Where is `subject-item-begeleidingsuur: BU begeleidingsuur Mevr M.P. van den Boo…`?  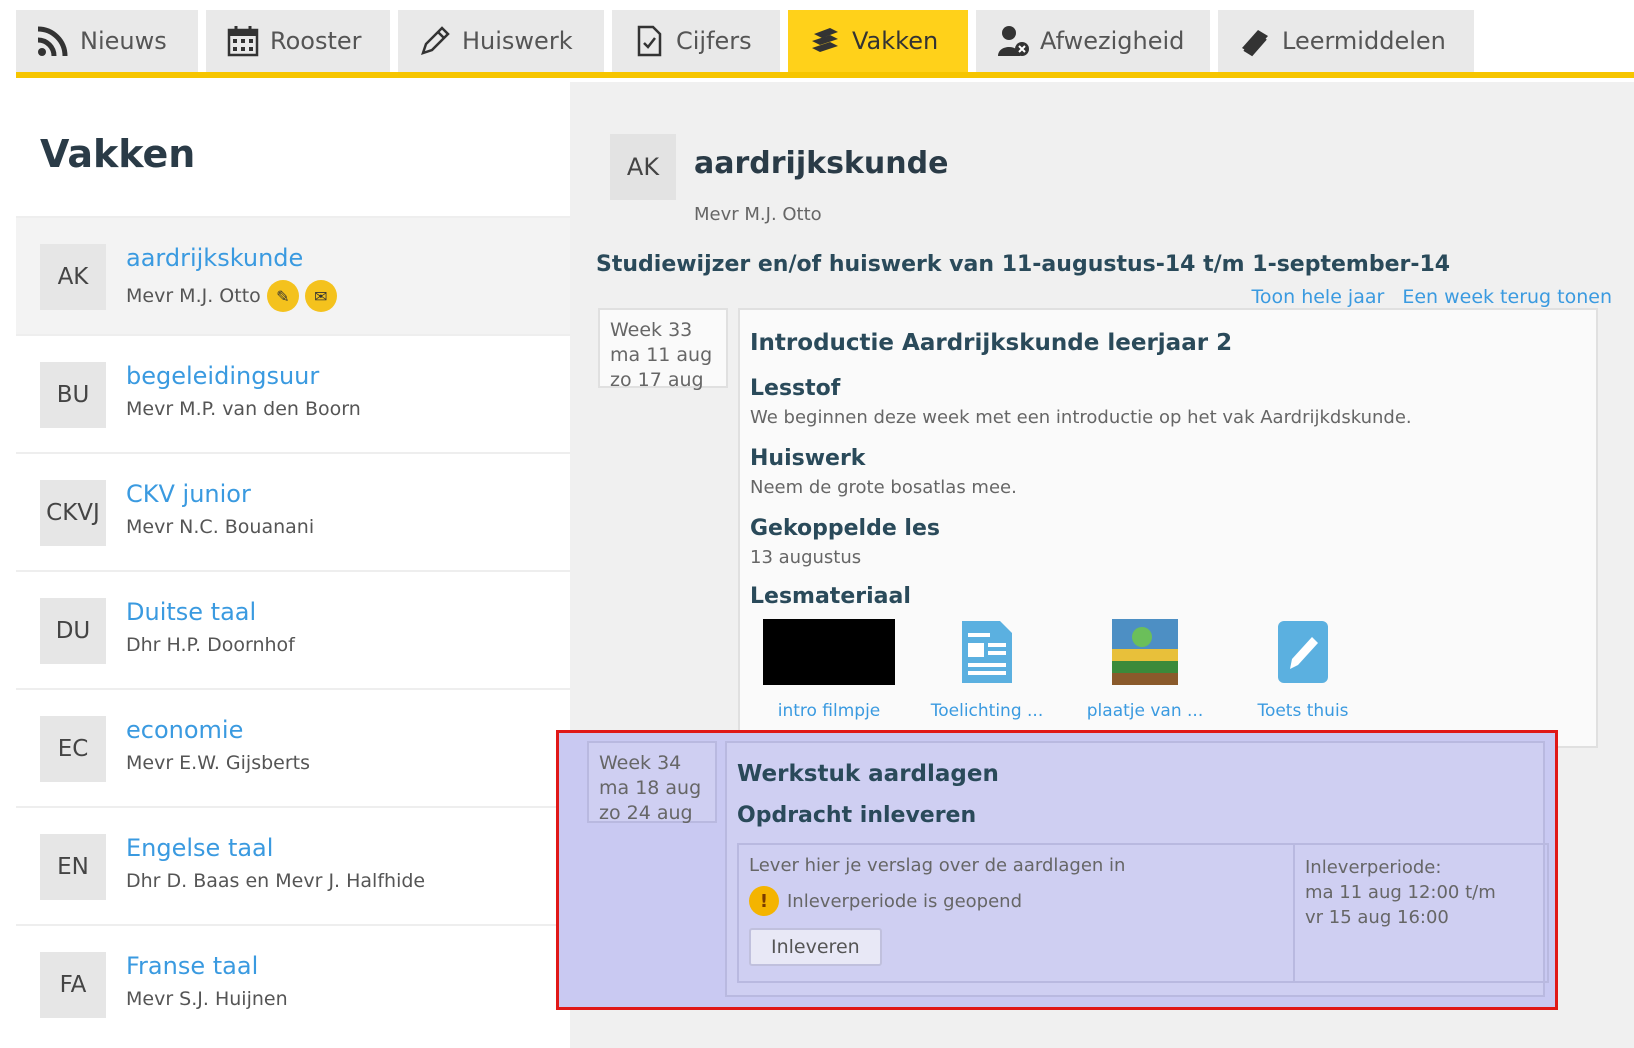
subject-item-begeleidingsuur: BU begeleidingsuur Mevr M.P. van den Boo… is located at coordinates (293, 393).